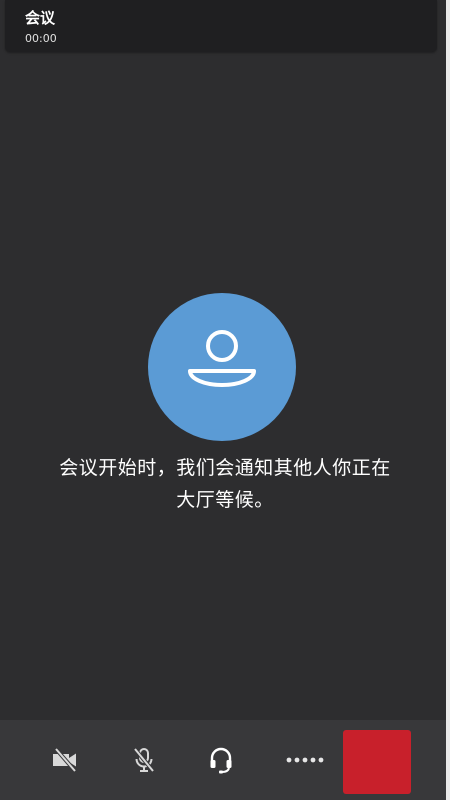  I want to click on avatar, so click(222, 367).